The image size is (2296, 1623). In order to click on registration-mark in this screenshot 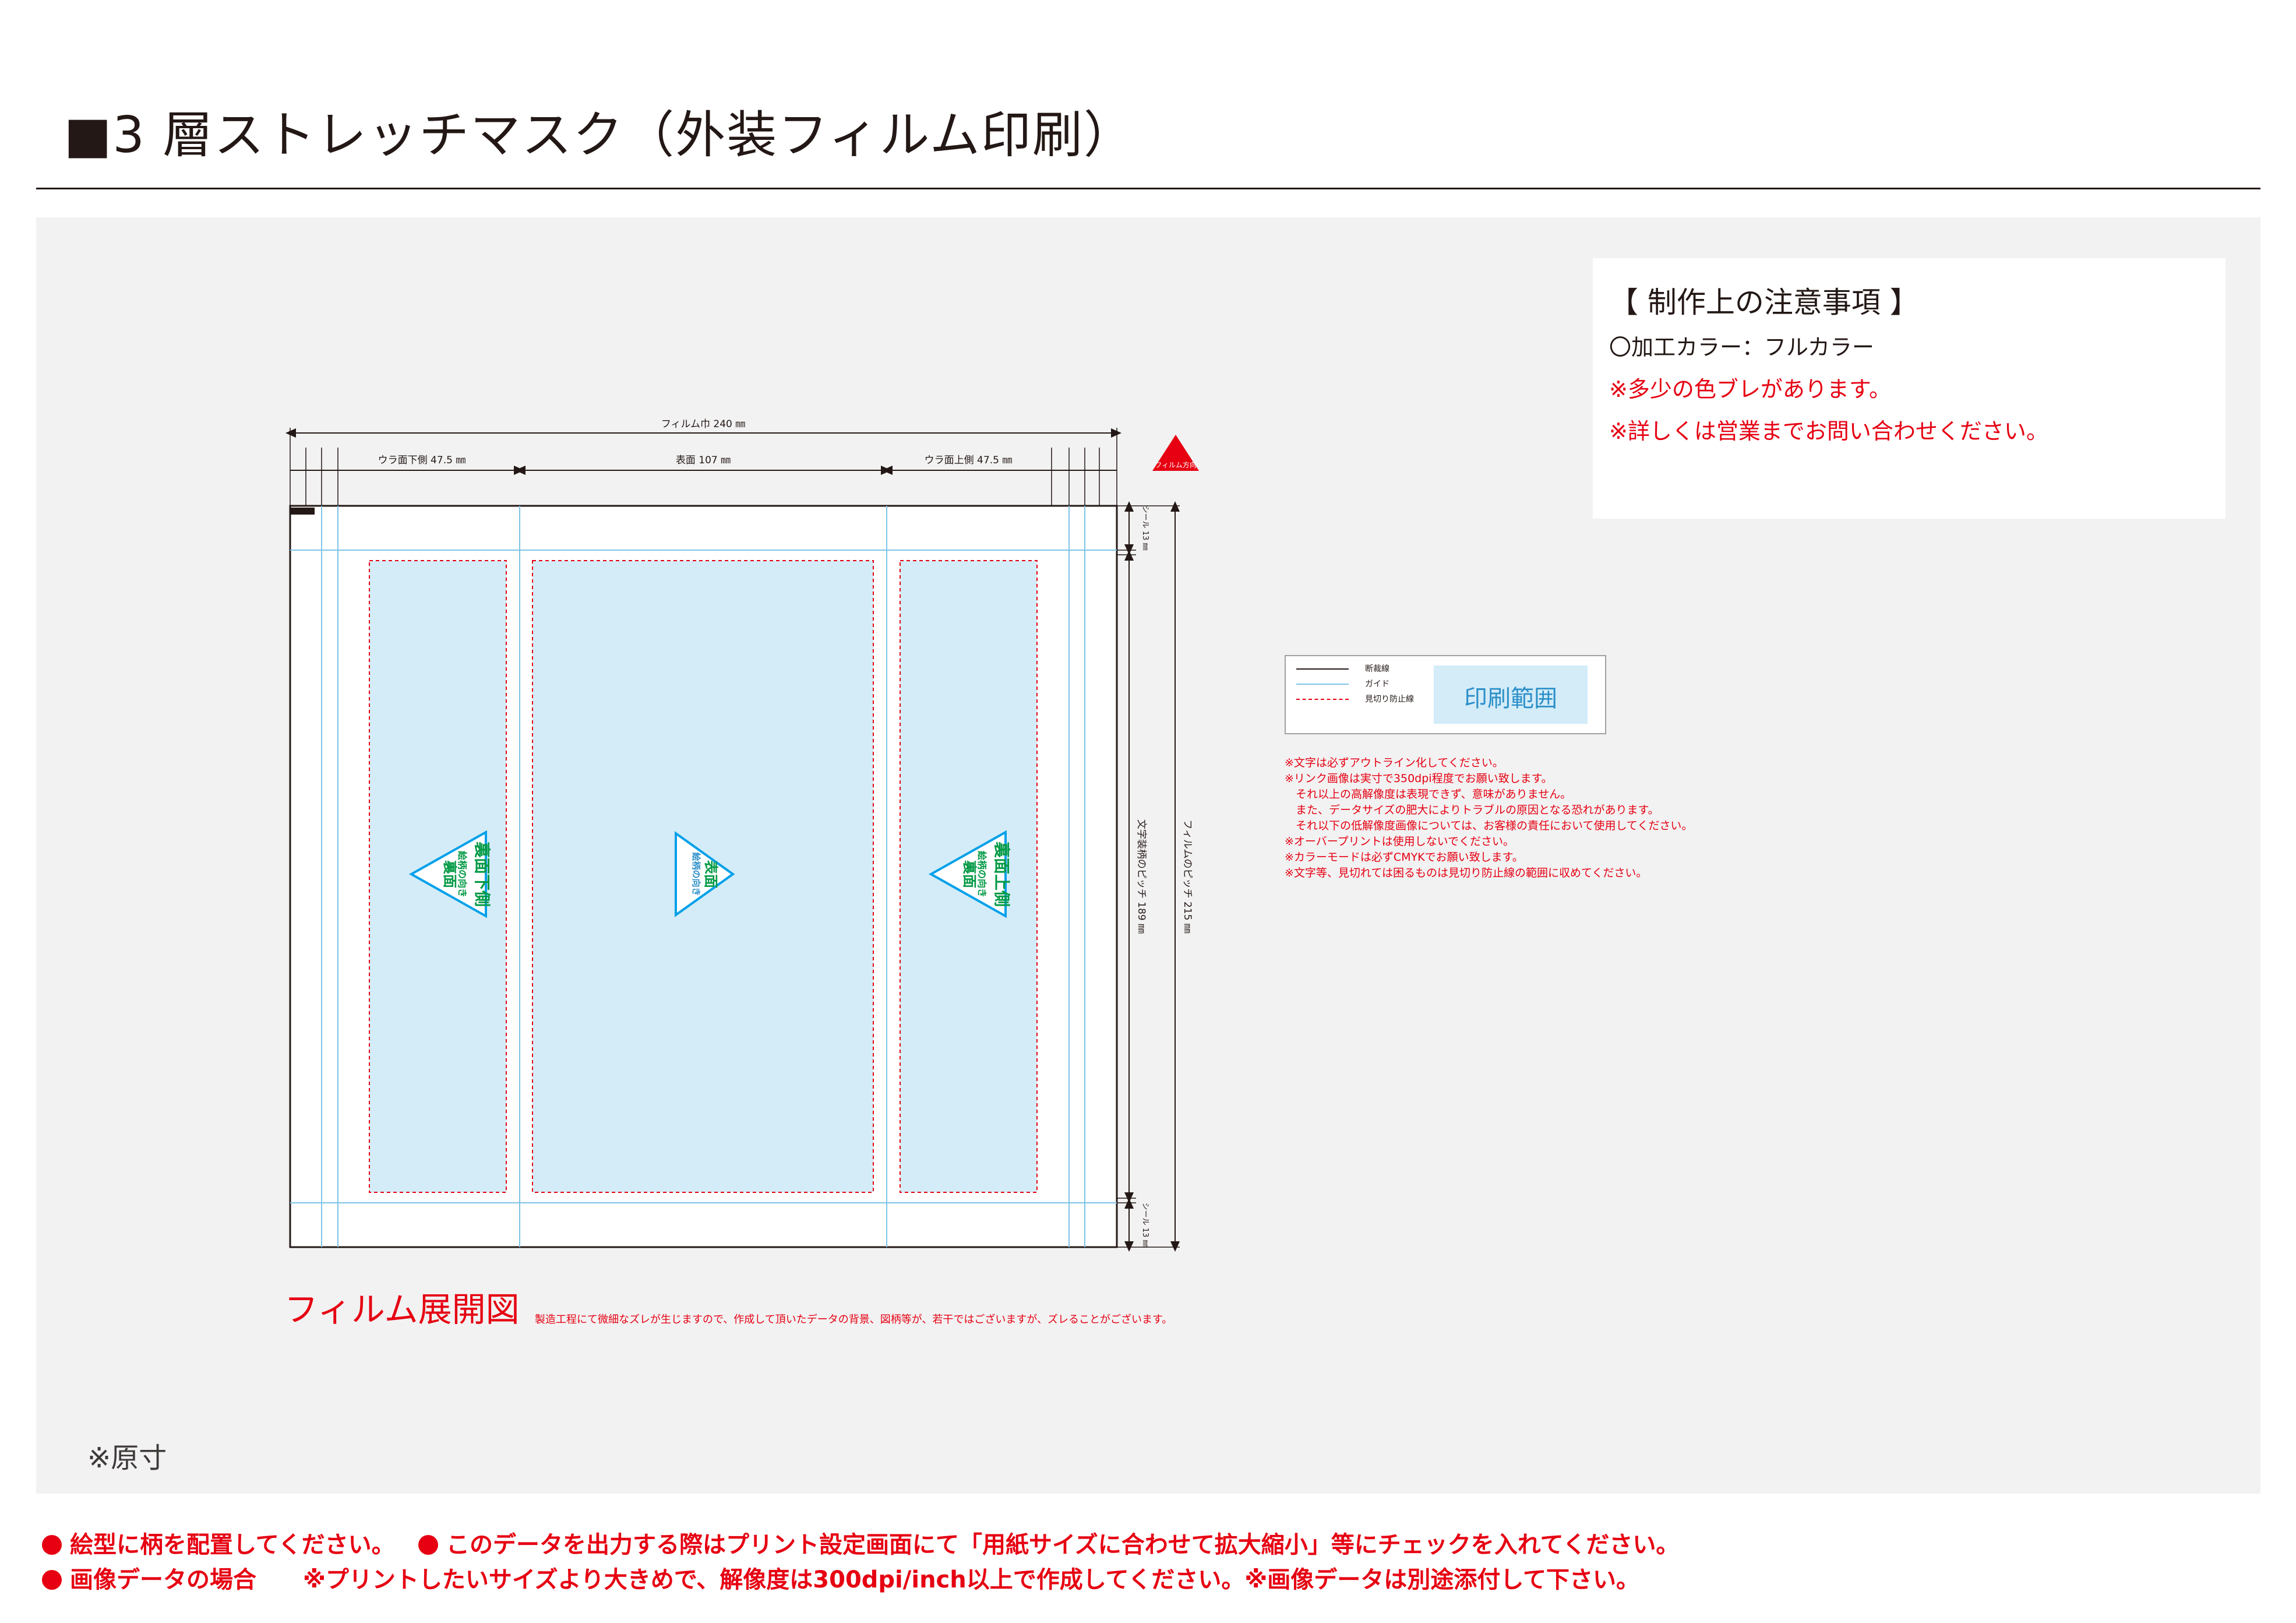, I will do `click(303, 512)`.